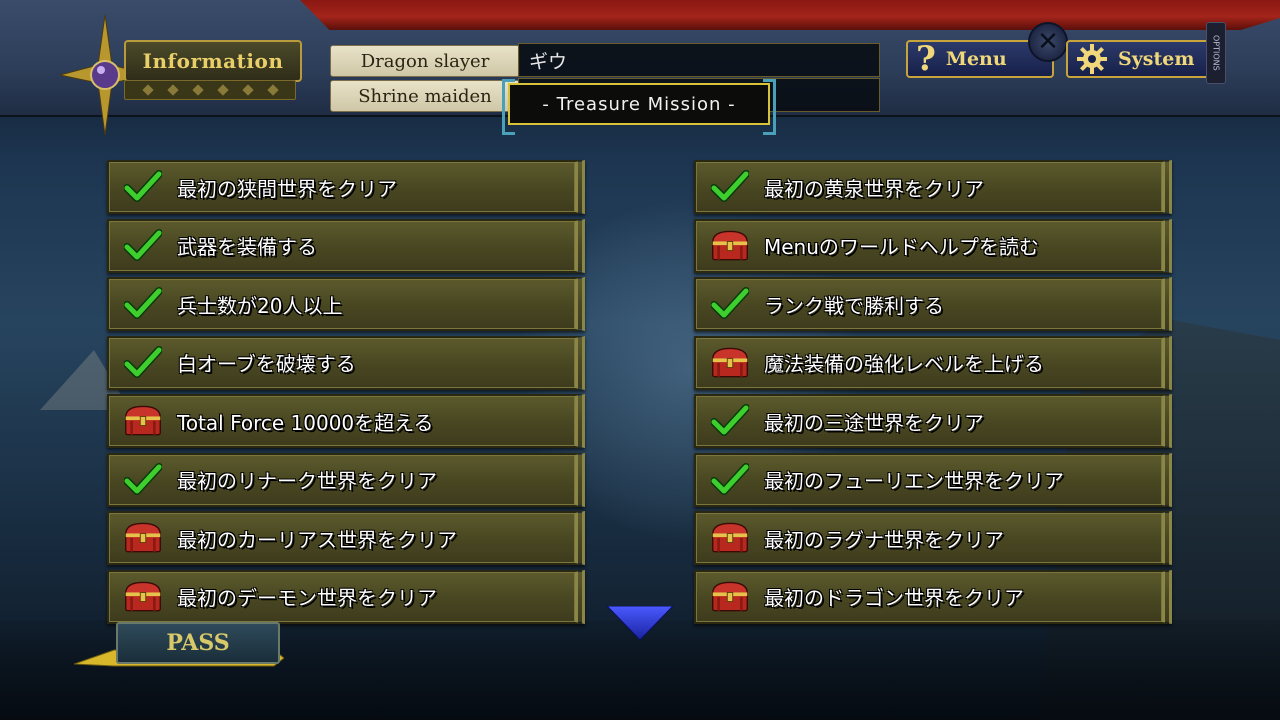 The image size is (1280, 720). I want to click on mission-row: 最初の三途世界をクリア, so click(933, 421).